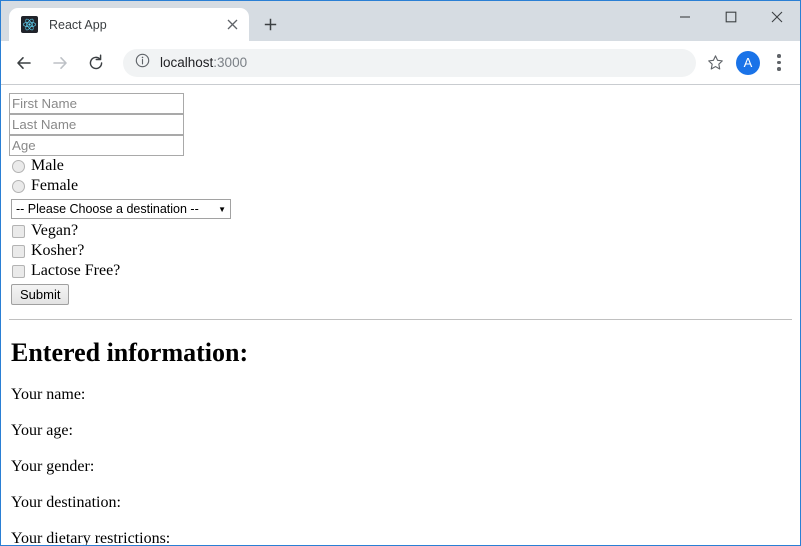 The width and height of the screenshot is (801, 546). What do you see at coordinates (96, 124) in the screenshot?
I see `last-name-input` at bounding box center [96, 124].